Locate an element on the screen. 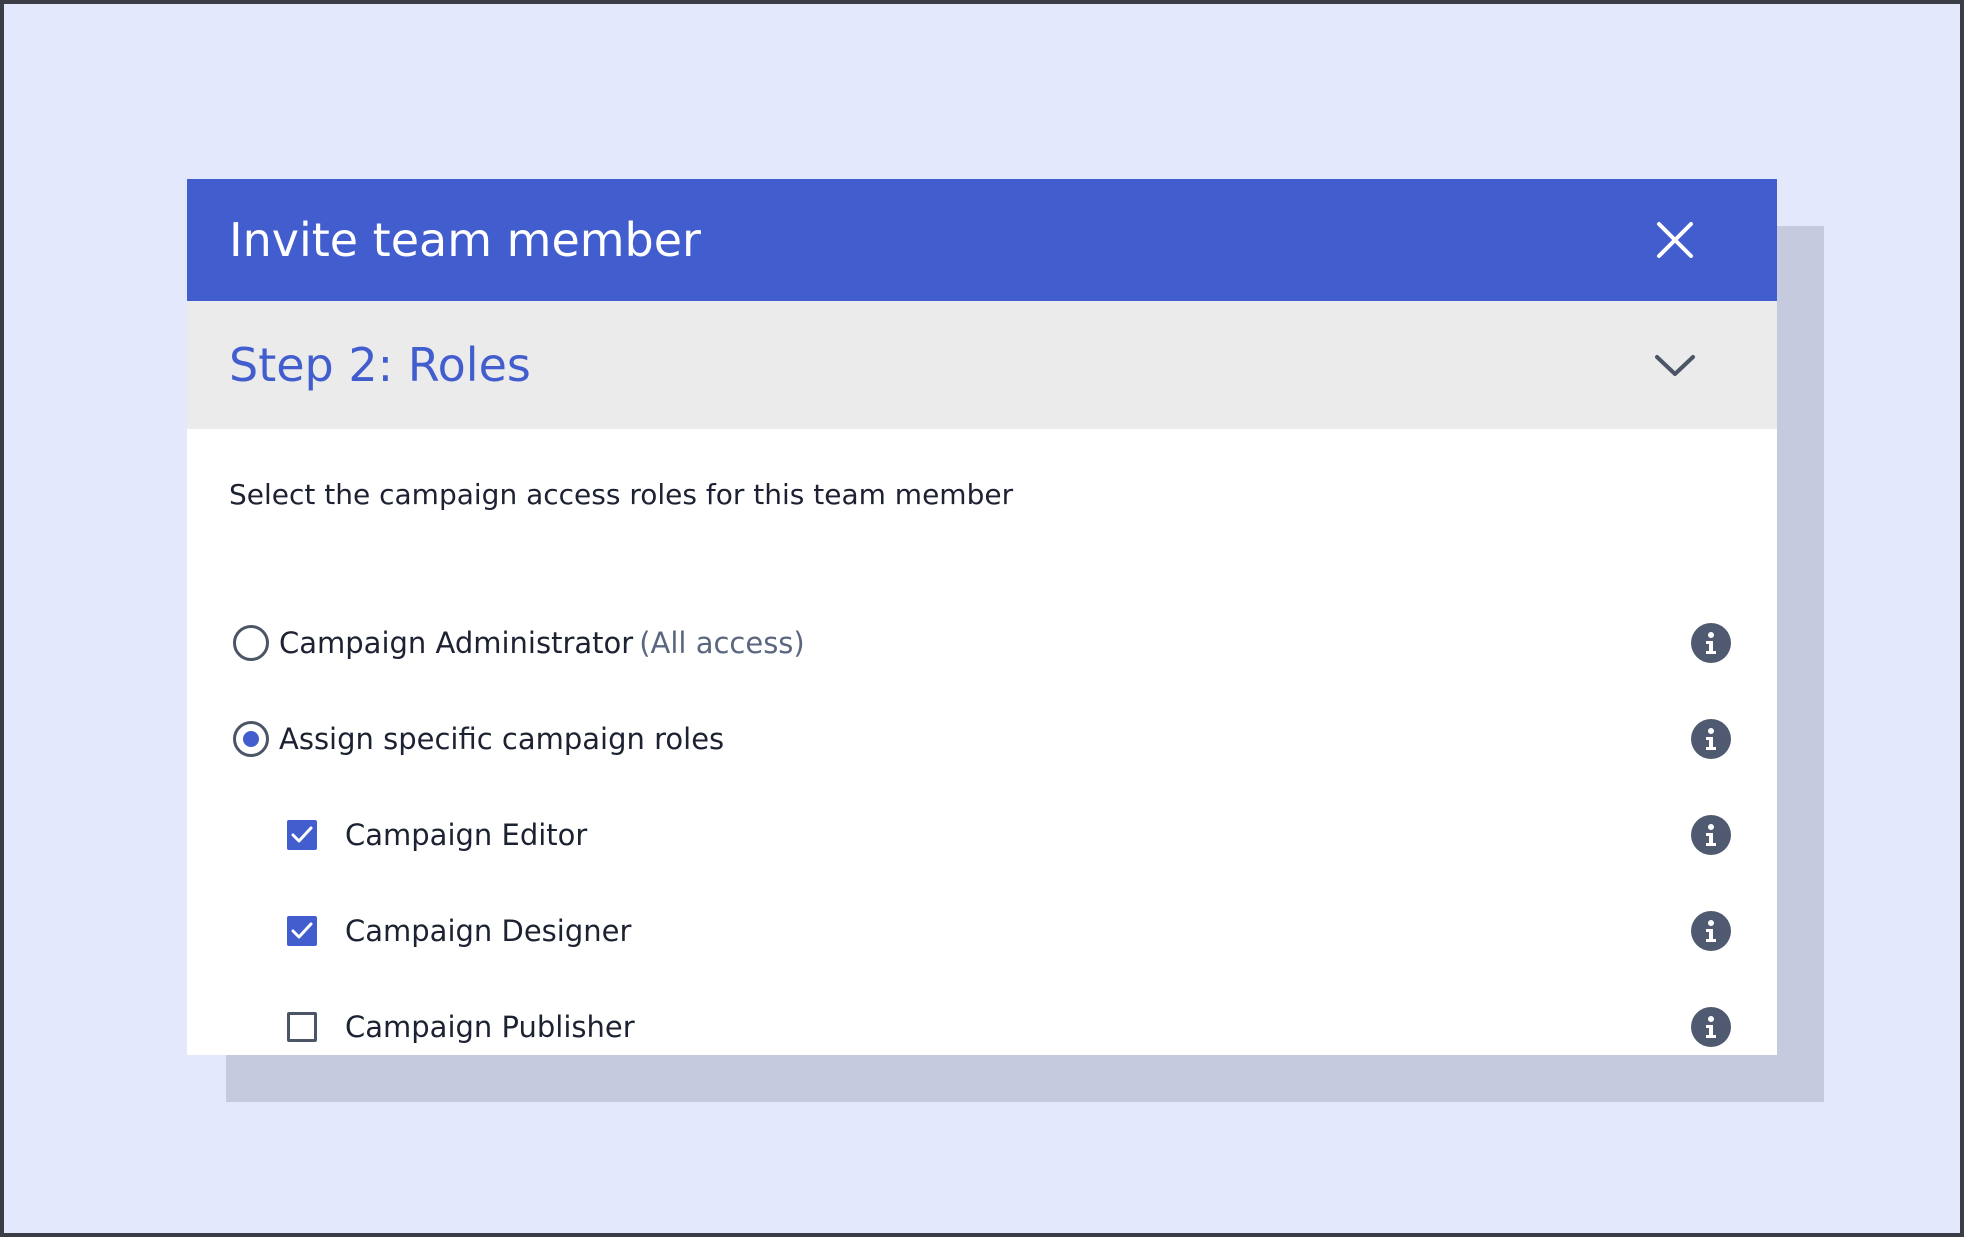  specific-roles-label: Assign specific campaign roles is located at coordinates (502, 739).